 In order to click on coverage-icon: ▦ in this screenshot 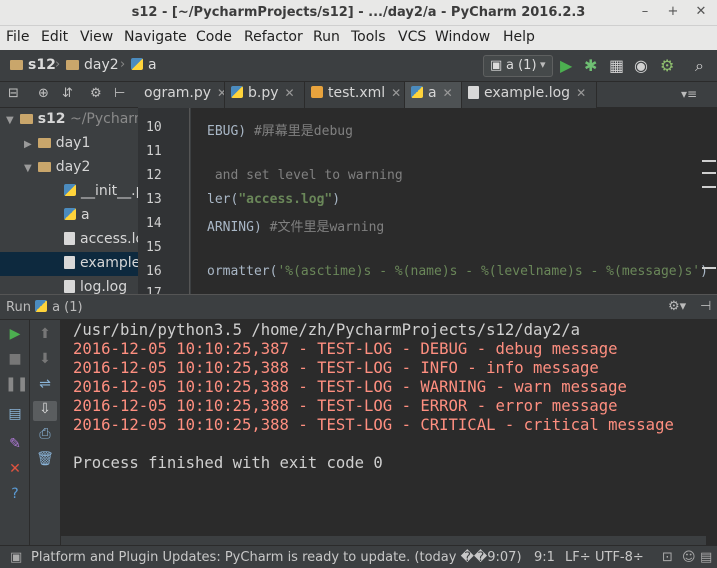, I will do `click(616, 65)`.